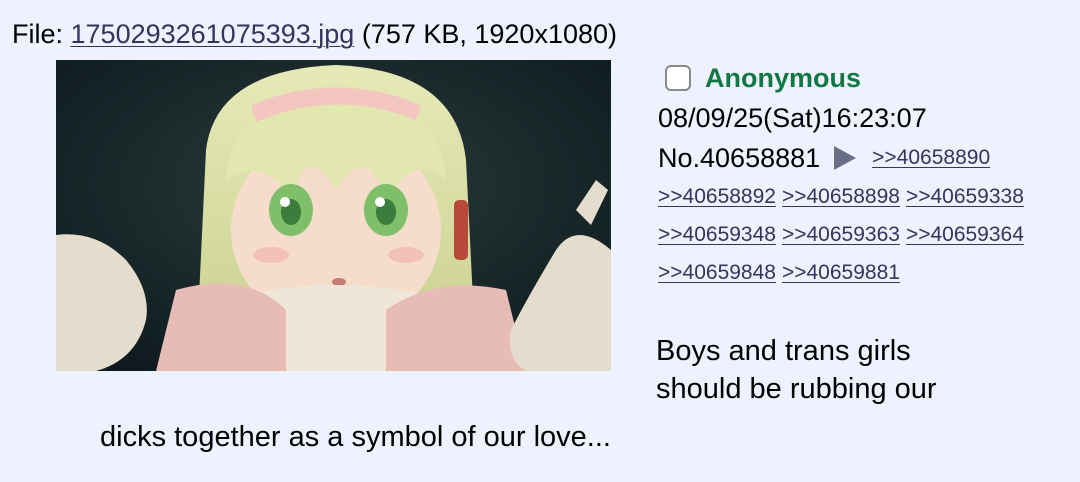 The width and height of the screenshot is (1080, 482). Describe the element at coordinates (717, 234) in the screenshot. I see `reply-link: >>40659348` at that location.